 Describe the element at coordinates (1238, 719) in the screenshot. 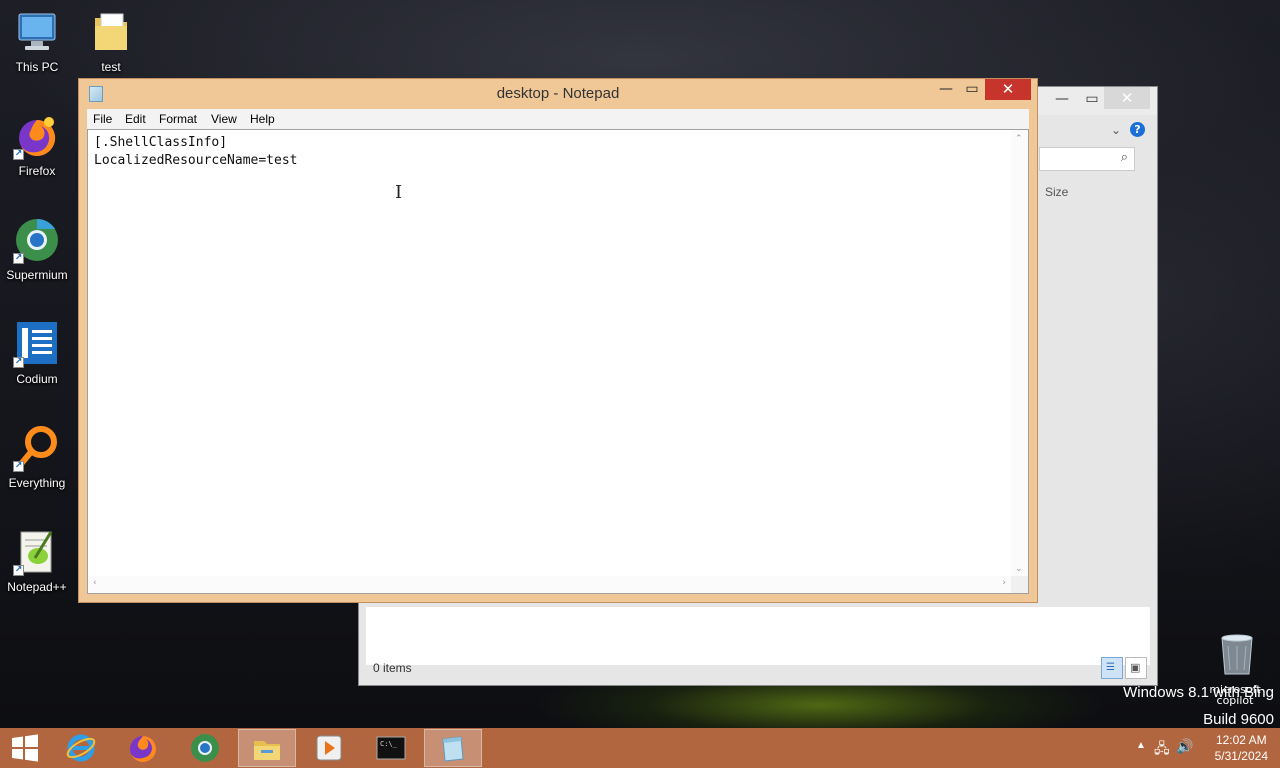

I see `watermark-build: Build 9600` at that location.